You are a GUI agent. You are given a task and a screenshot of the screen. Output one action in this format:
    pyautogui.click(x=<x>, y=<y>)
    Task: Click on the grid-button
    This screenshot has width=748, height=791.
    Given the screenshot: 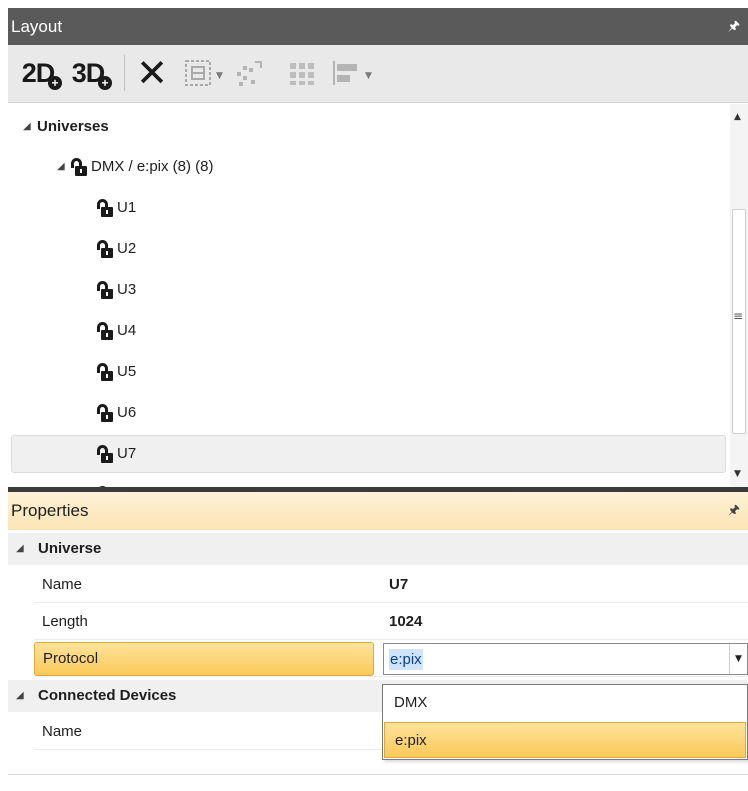 What is the action you would take?
    pyautogui.click(x=302, y=73)
    